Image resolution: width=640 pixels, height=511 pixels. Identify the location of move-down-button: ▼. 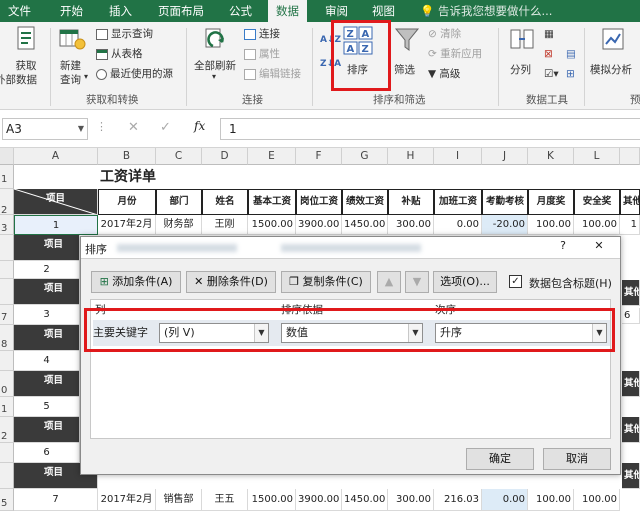
(417, 282).